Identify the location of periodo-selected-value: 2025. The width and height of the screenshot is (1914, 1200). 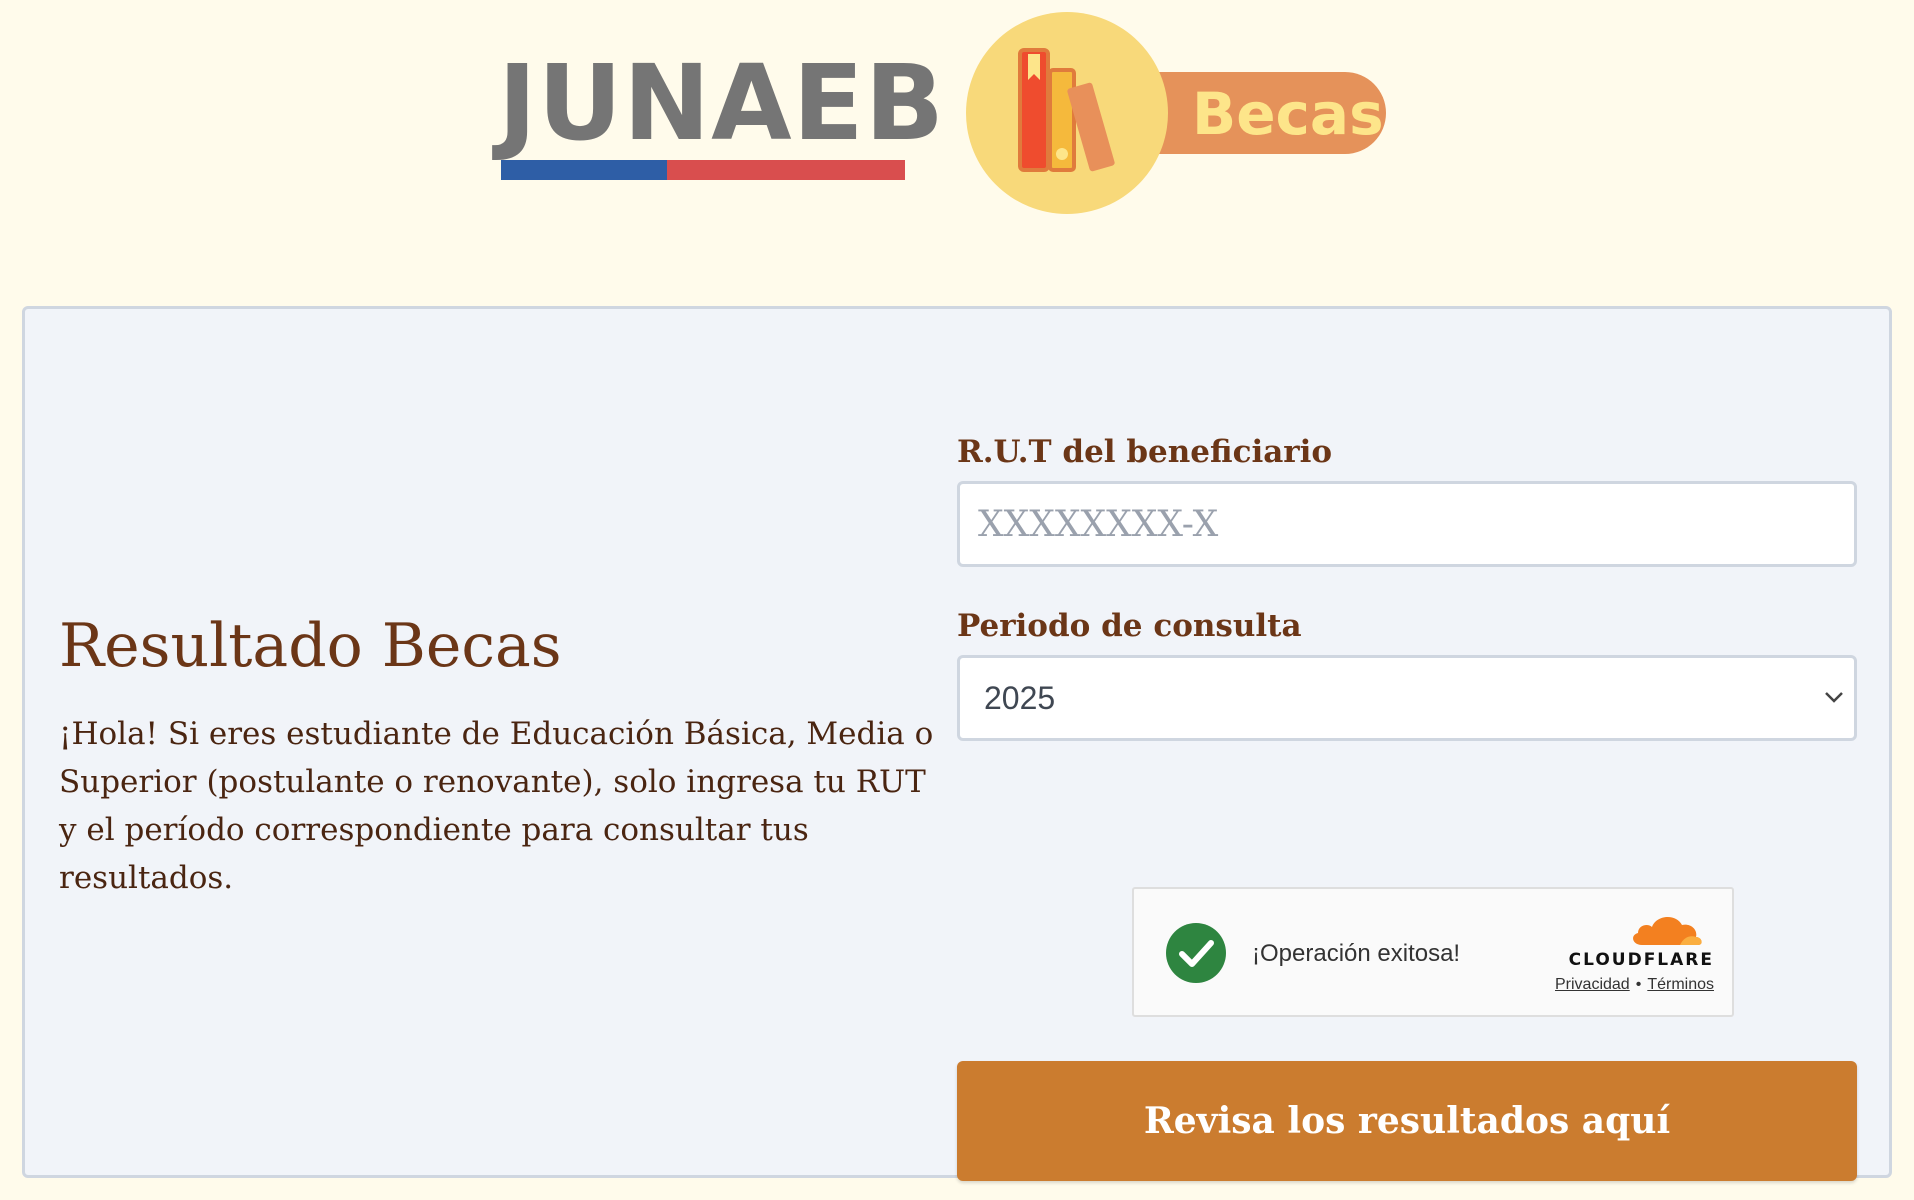
(1407, 698).